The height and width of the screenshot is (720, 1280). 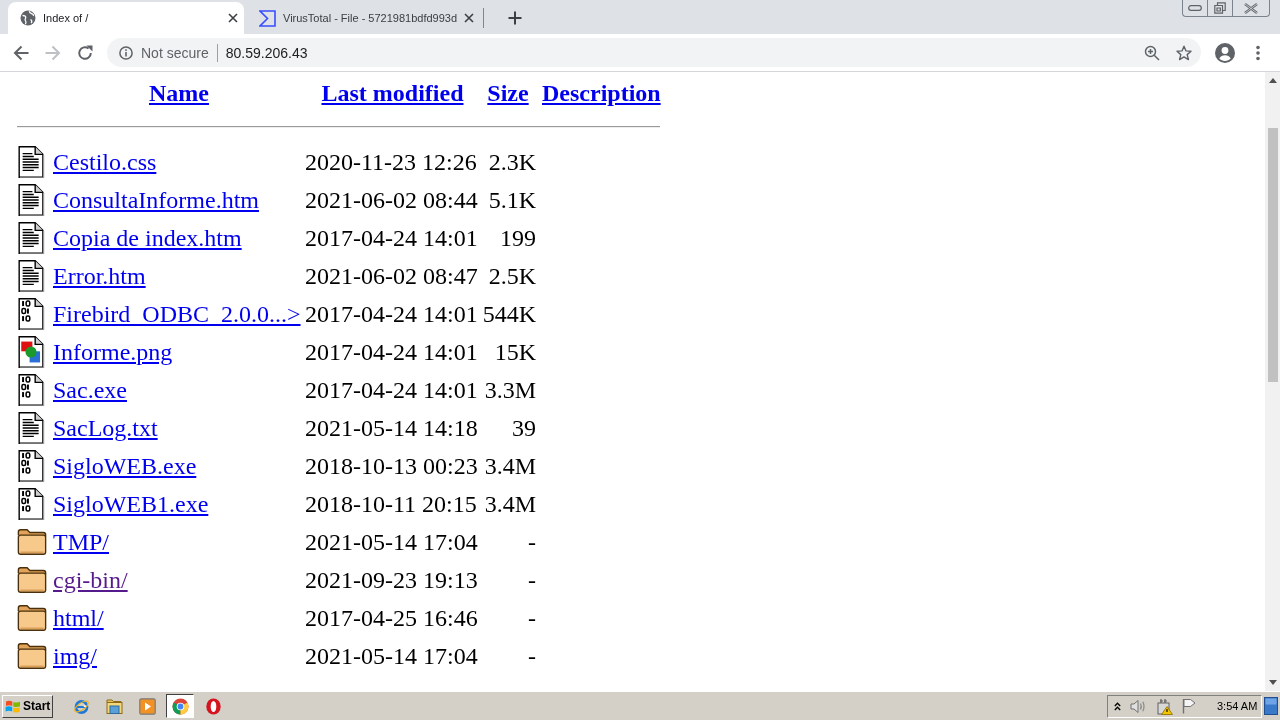 What do you see at coordinates (81, 542) in the screenshot?
I see `folder-link: TMP/` at bounding box center [81, 542].